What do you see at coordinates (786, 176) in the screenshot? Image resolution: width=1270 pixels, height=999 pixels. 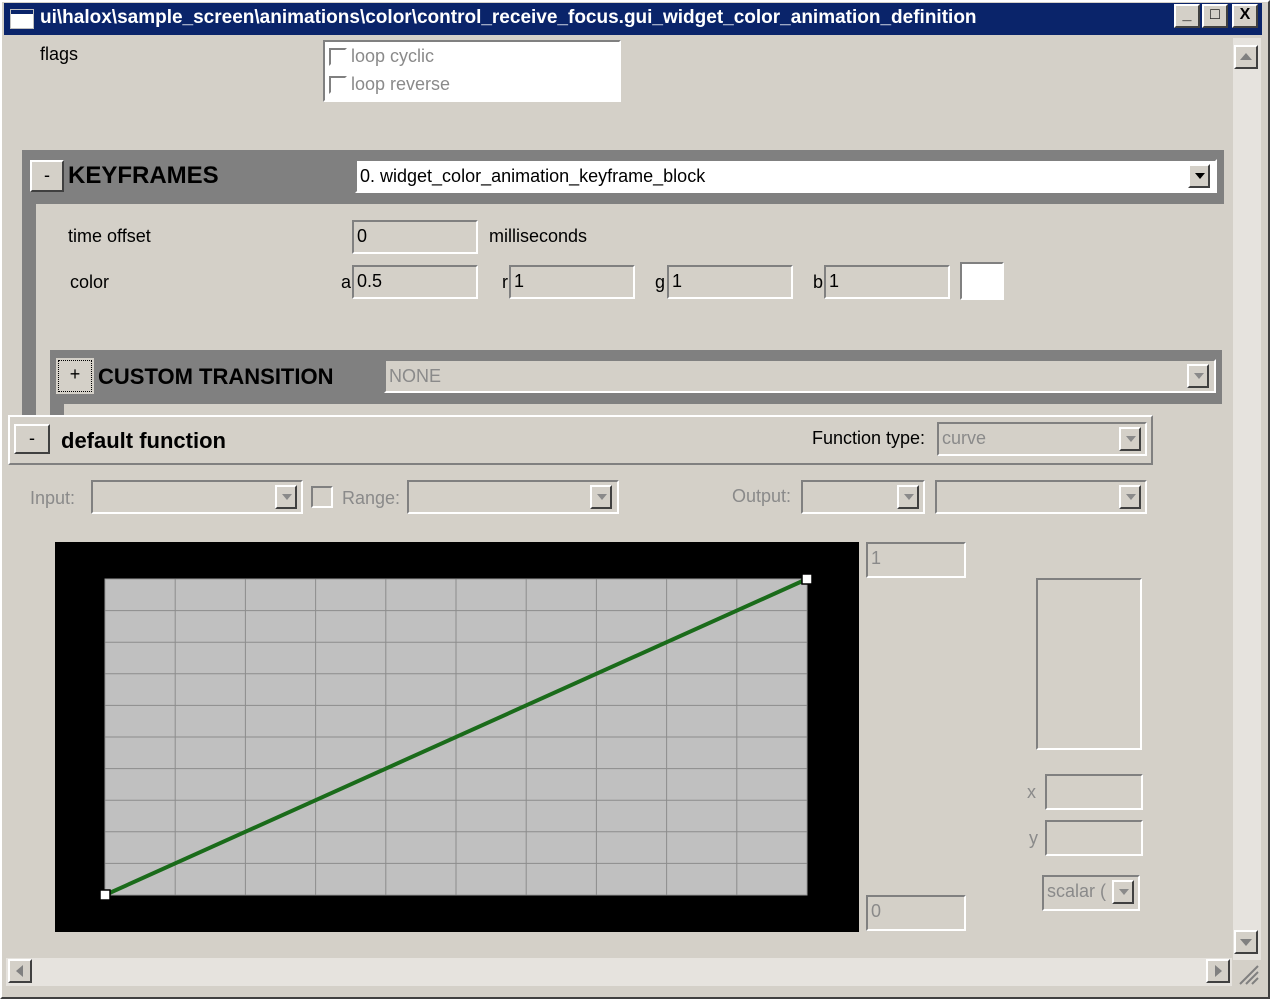 I see `keyframe-block-select: 0. widget_color_animation_keyframe_block` at bounding box center [786, 176].